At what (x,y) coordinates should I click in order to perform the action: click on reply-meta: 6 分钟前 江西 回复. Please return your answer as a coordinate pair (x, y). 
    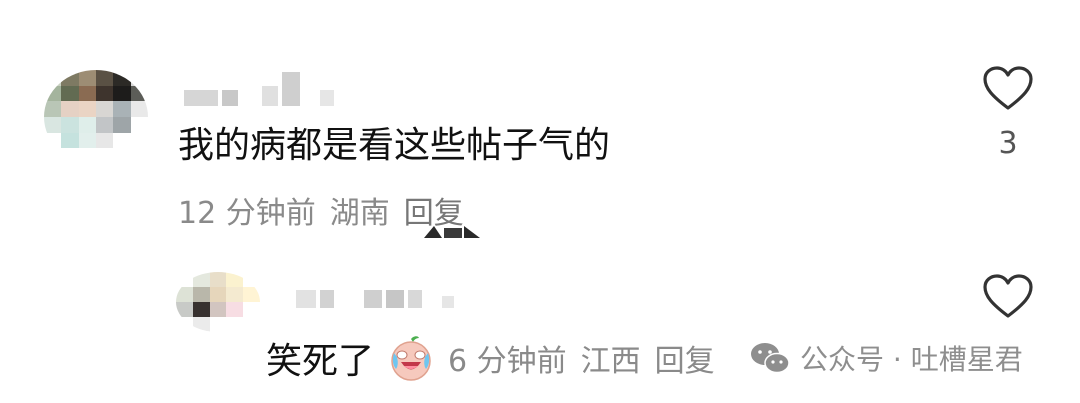
    Looking at the image, I should click on (581, 358).